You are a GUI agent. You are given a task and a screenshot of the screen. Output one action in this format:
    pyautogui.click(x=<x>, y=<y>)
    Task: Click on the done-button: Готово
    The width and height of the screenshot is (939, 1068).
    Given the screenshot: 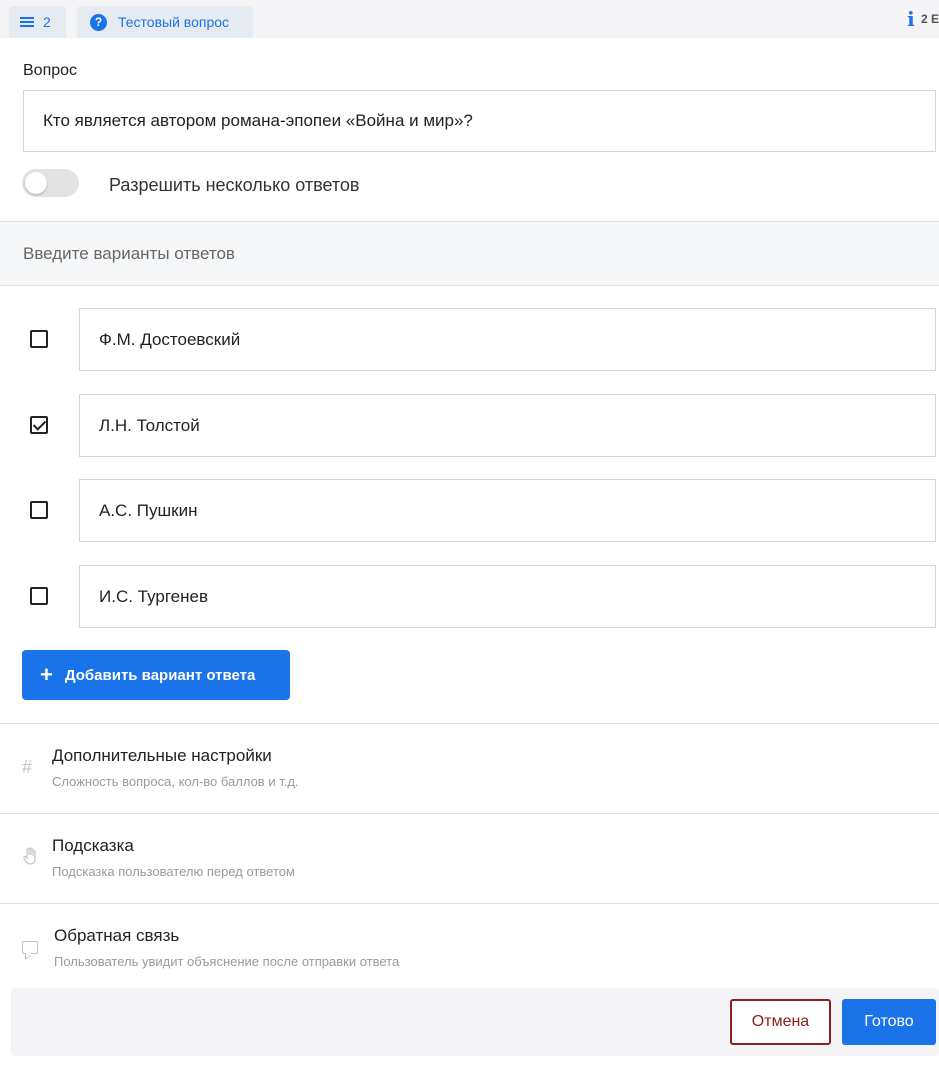 What is the action you would take?
    pyautogui.click(x=889, y=1022)
    